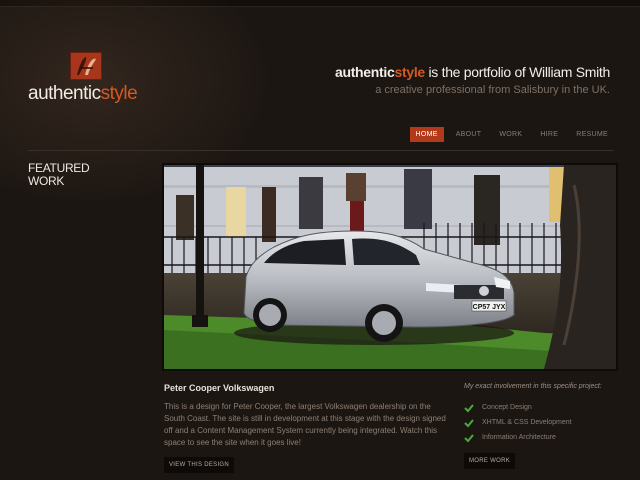 This screenshot has width=640, height=480. What do you see at coordinates (519, 72) in the screenshot?
I see `tagline-rest: is the portfolio of William Smith` at bounding box center [519, 72].